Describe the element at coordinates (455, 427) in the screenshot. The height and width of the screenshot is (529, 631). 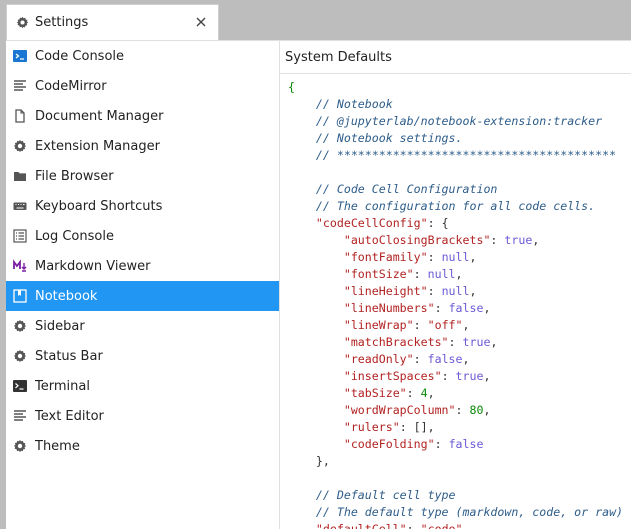
I see `code-line: "rulers": [],` at that location.